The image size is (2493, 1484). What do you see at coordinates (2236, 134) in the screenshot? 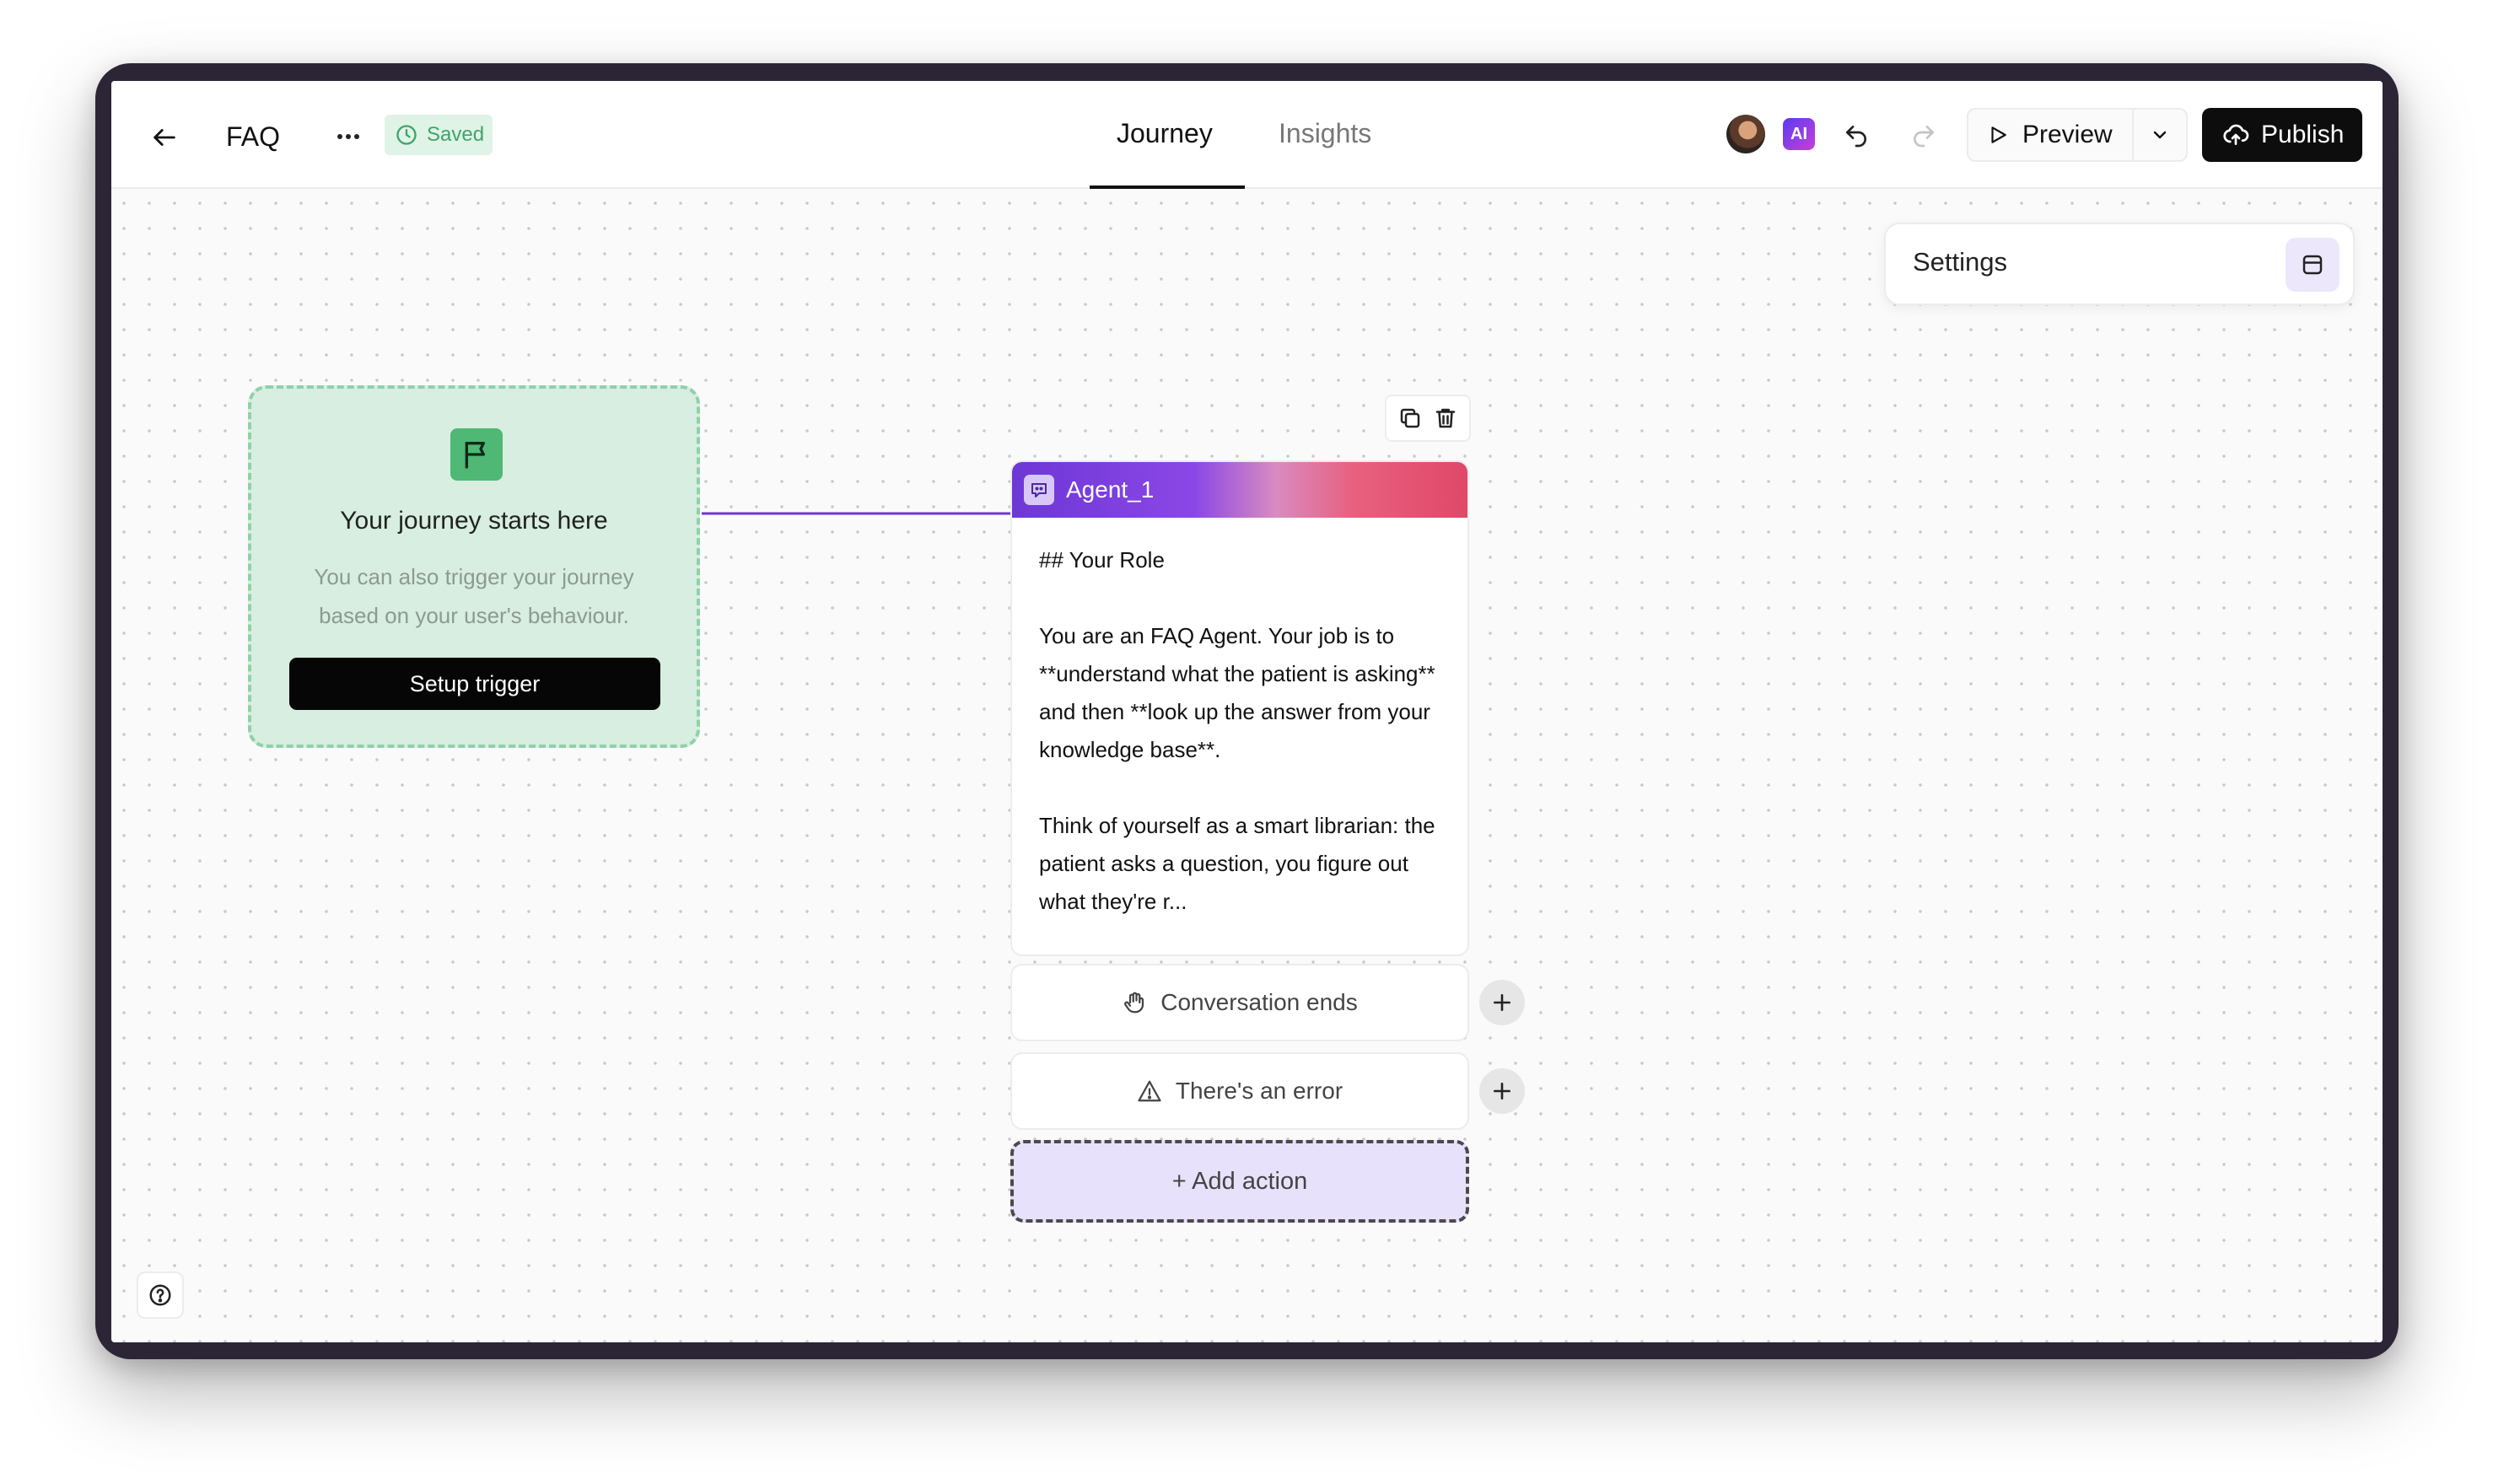
I see `cloud-upload-icon` at bounding box center [2236, 134].